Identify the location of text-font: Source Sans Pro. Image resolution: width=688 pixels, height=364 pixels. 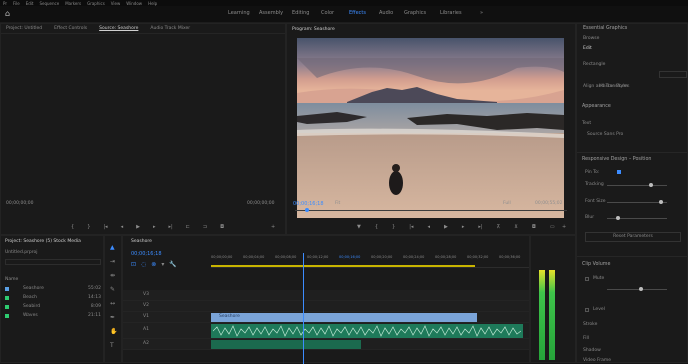
(605, 134).